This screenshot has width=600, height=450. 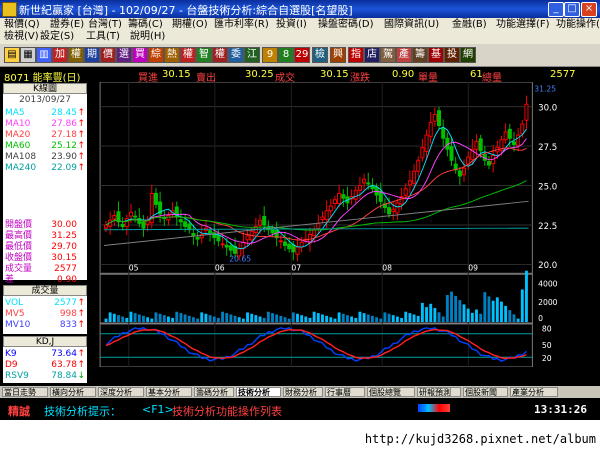 I want to click on toolbar-button: 籌, so click(x=420, y=55).